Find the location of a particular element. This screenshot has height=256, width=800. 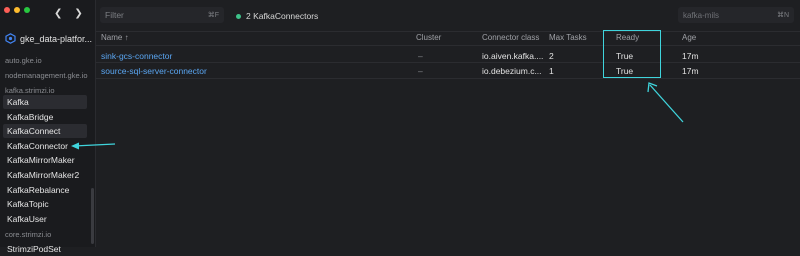

column-header-age: Age is located at coordinates (689, 37).